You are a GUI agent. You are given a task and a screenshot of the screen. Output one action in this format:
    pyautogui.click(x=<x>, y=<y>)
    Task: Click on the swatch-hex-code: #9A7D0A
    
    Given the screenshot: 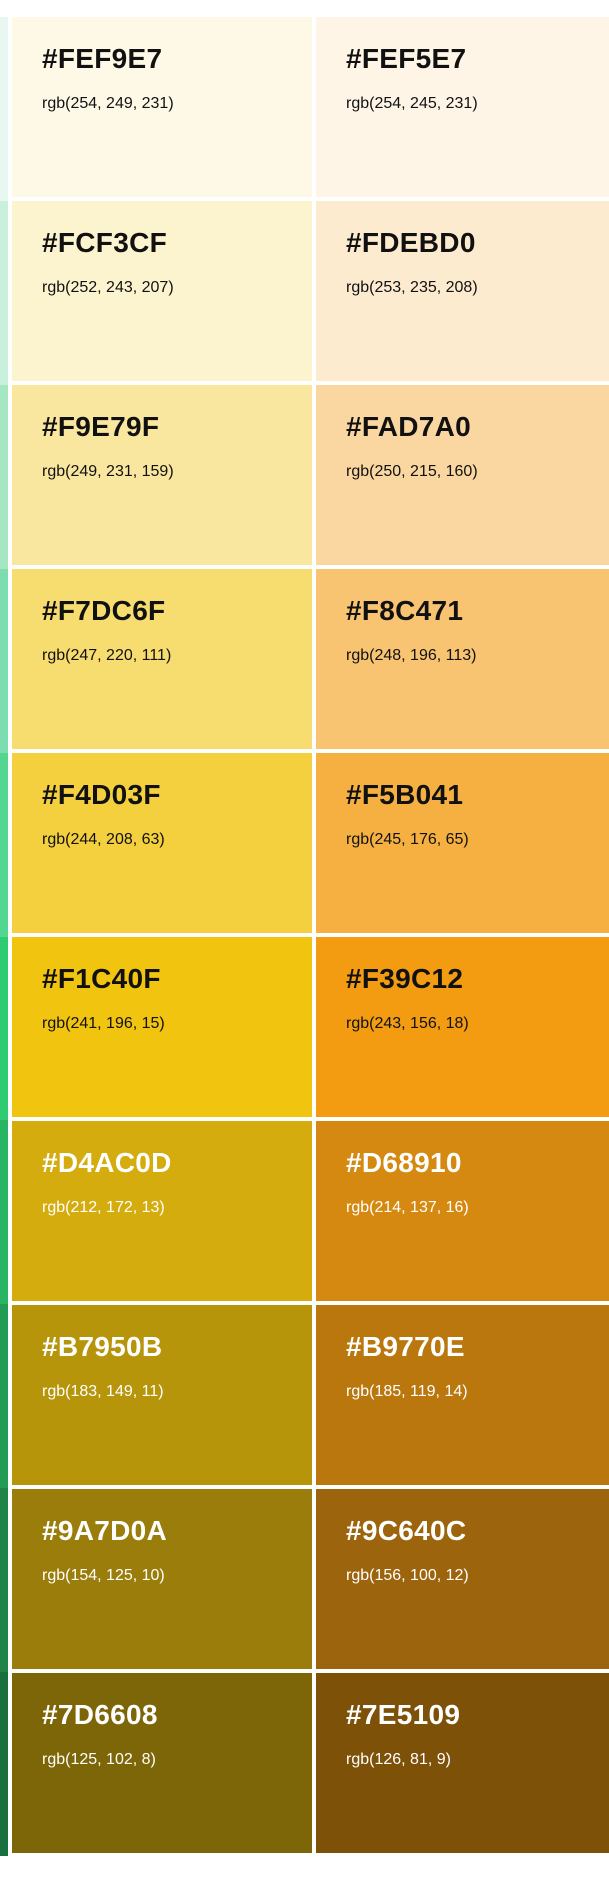 What is the action you would take?
    pyautogui.click(x=105, y=1530)
    